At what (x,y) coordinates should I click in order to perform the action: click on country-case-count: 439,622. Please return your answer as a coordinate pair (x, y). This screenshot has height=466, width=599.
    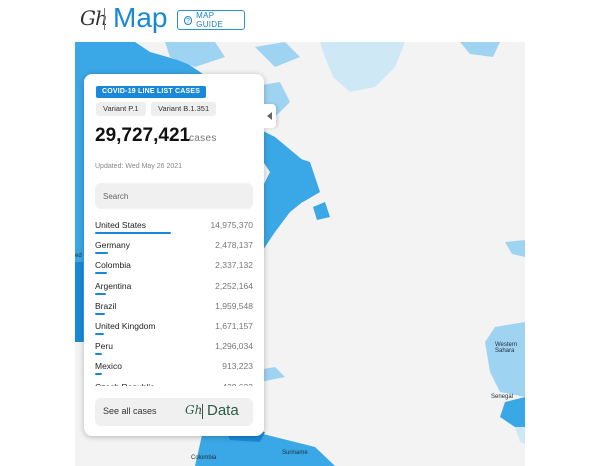
    Looking at the image, I should click on (237, 384).